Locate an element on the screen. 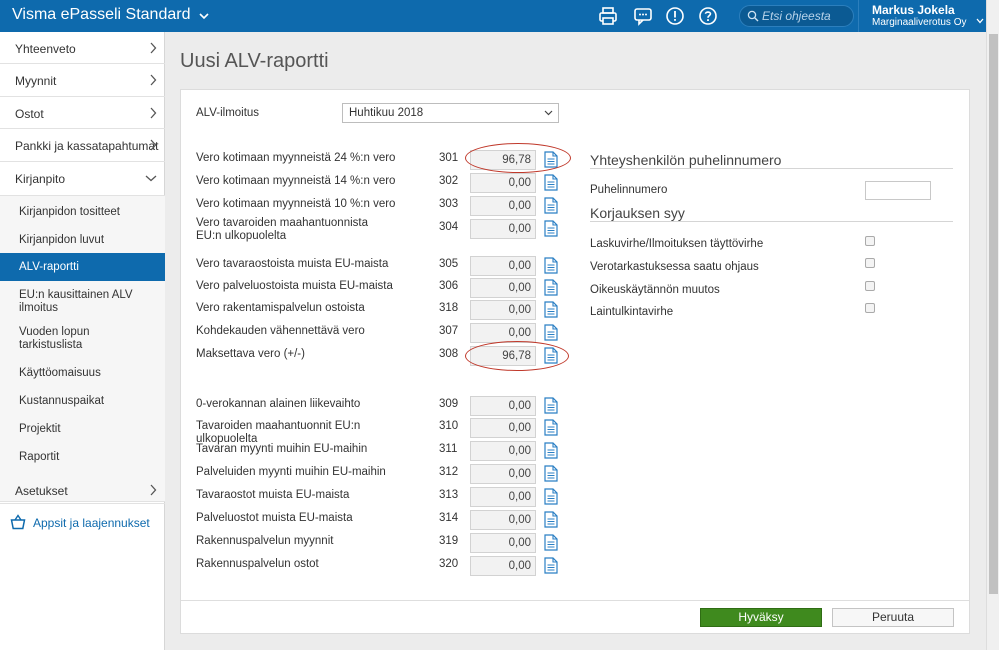 Image resolution: width=999 pixels, height=650 pixels. sidebar-item-pankki: Pankki ja kassatapahtumat is located at coordinates (82, 145).